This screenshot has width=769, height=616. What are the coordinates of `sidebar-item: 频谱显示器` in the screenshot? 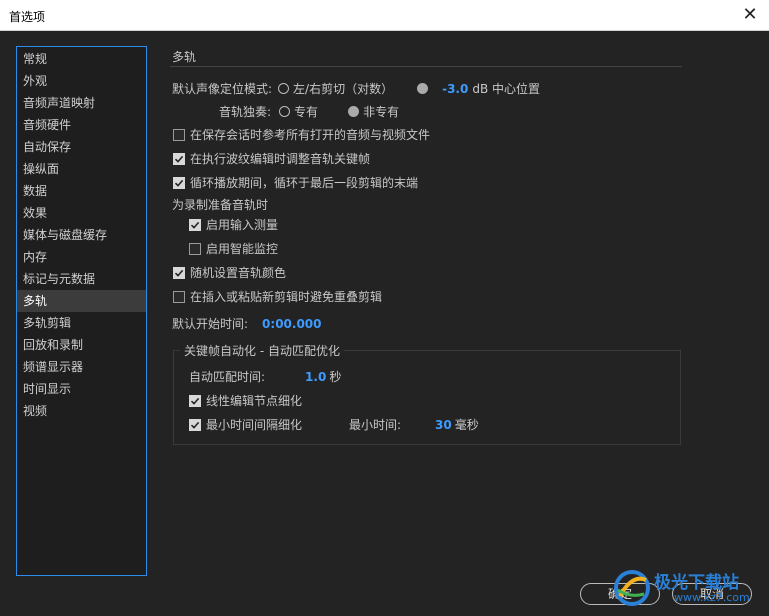 It's located at (81, 367).